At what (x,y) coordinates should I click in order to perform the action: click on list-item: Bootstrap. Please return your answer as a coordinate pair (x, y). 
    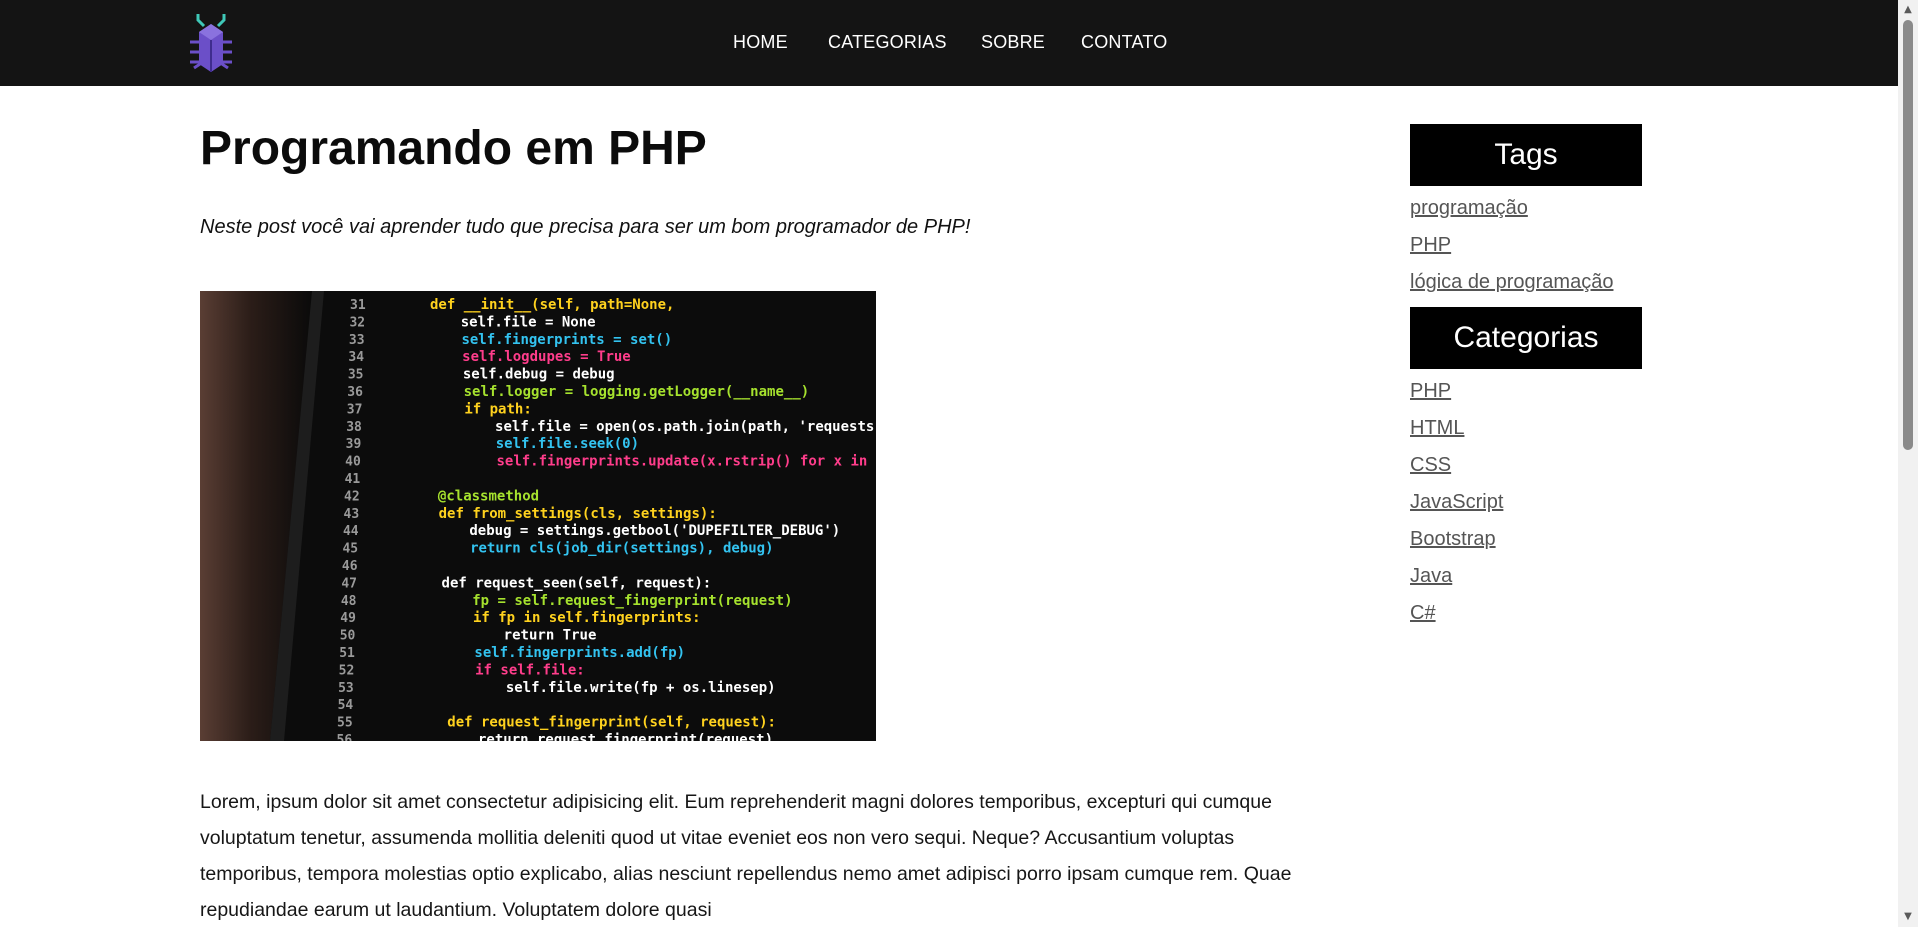
    Looking at the image, I should click on (1526, 541).